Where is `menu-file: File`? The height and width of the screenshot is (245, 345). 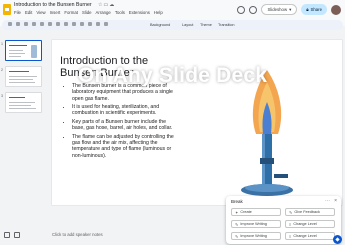 menu-file: File is located at coordinates (17, 12).